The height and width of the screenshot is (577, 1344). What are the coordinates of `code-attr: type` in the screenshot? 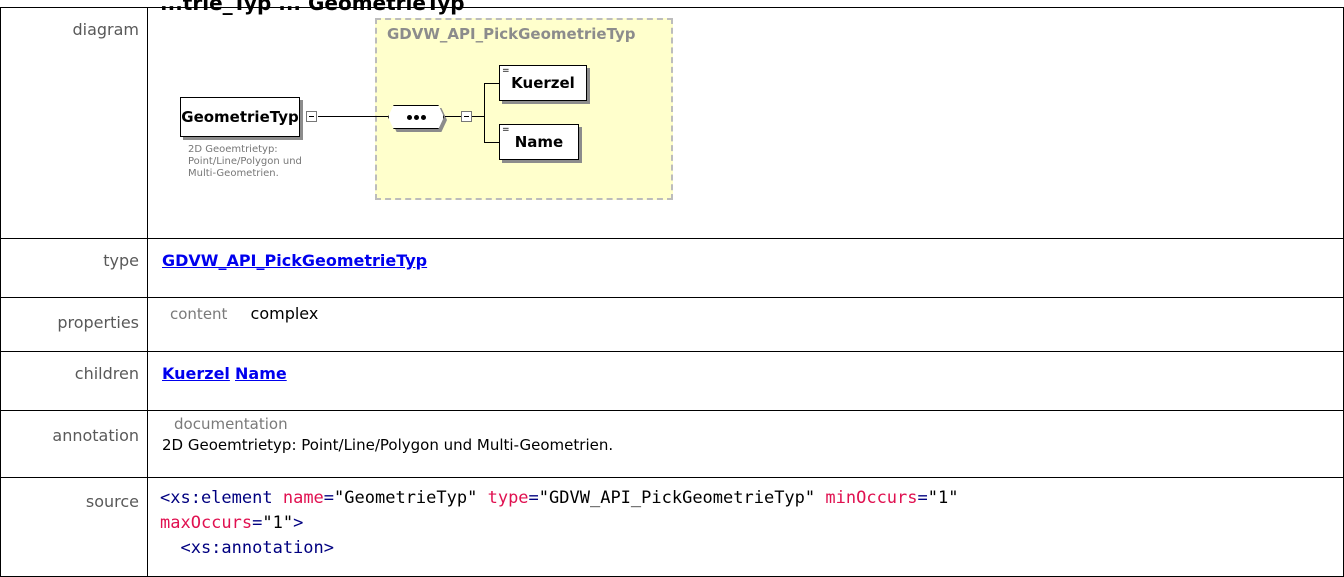 It's located at (508, 498).